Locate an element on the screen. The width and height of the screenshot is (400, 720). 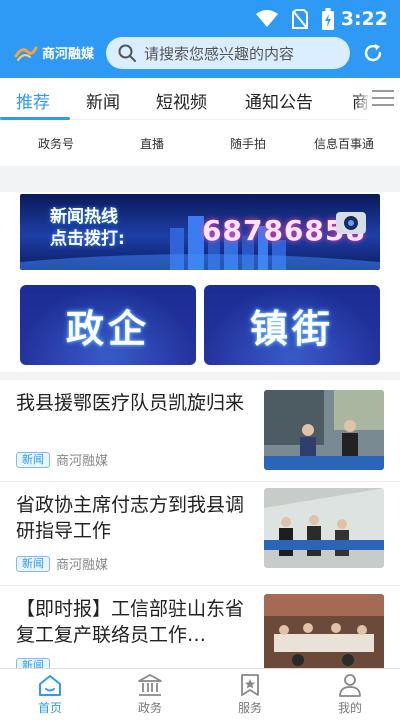
nav-services-label: 服务 is located at coordinates (249, 708).